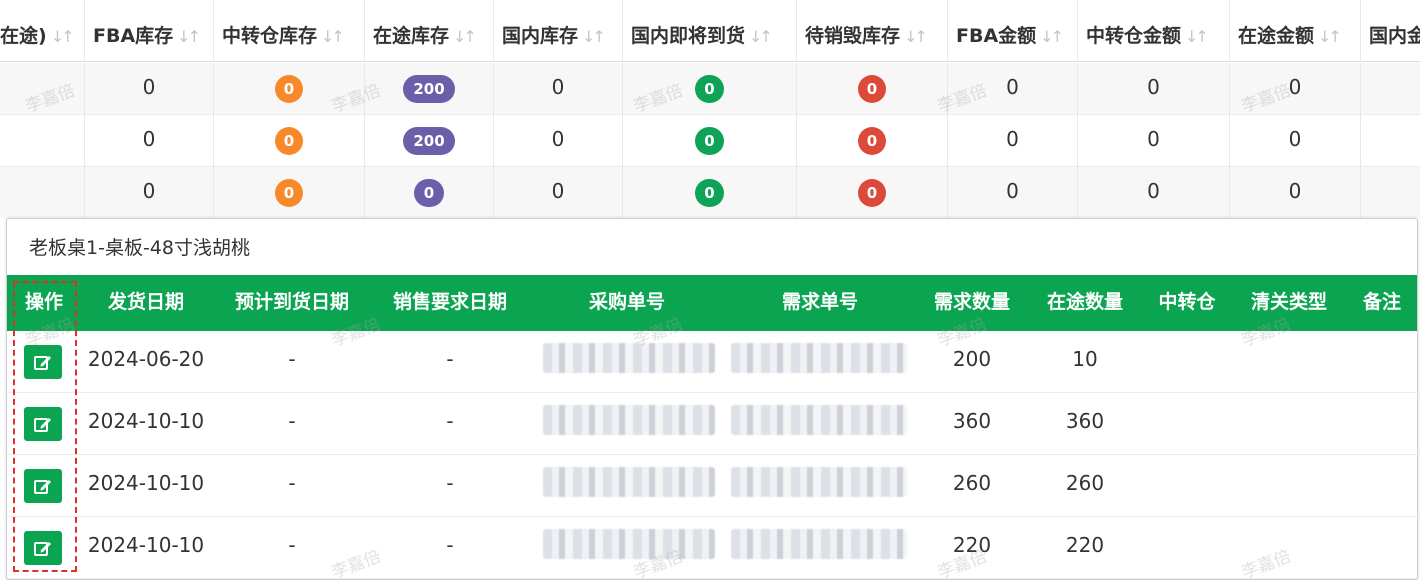  I want to click on col-header-eta: 预计到货日期, so click(291, 302).